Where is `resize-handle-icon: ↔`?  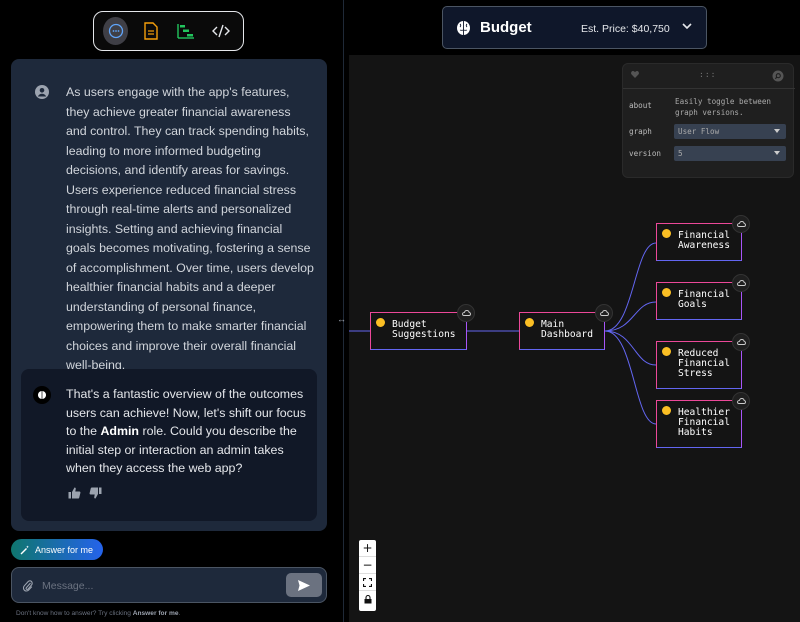
resize-handle-icon: ↔ is located at coordinates (341, 319).